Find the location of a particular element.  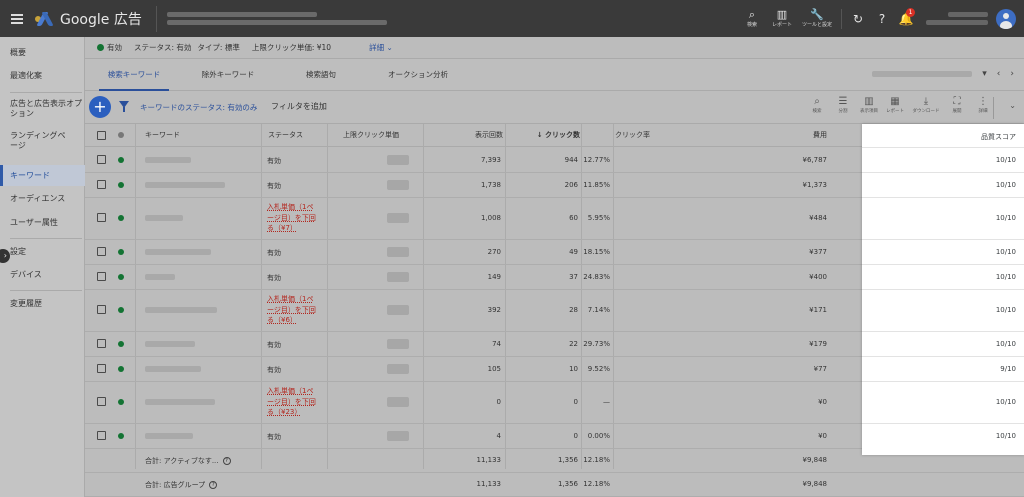

tab-search-terms: 検索語句 is located at coordinates (321, 75).